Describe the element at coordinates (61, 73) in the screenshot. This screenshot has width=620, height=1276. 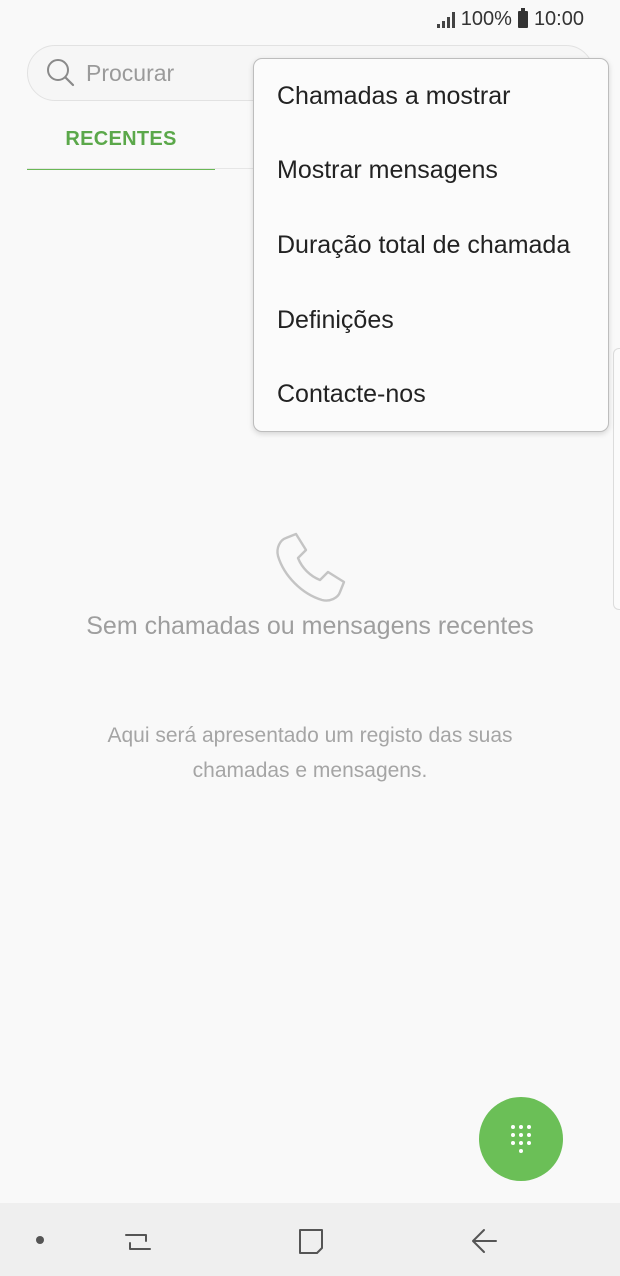
I see `search-icon` at that location.